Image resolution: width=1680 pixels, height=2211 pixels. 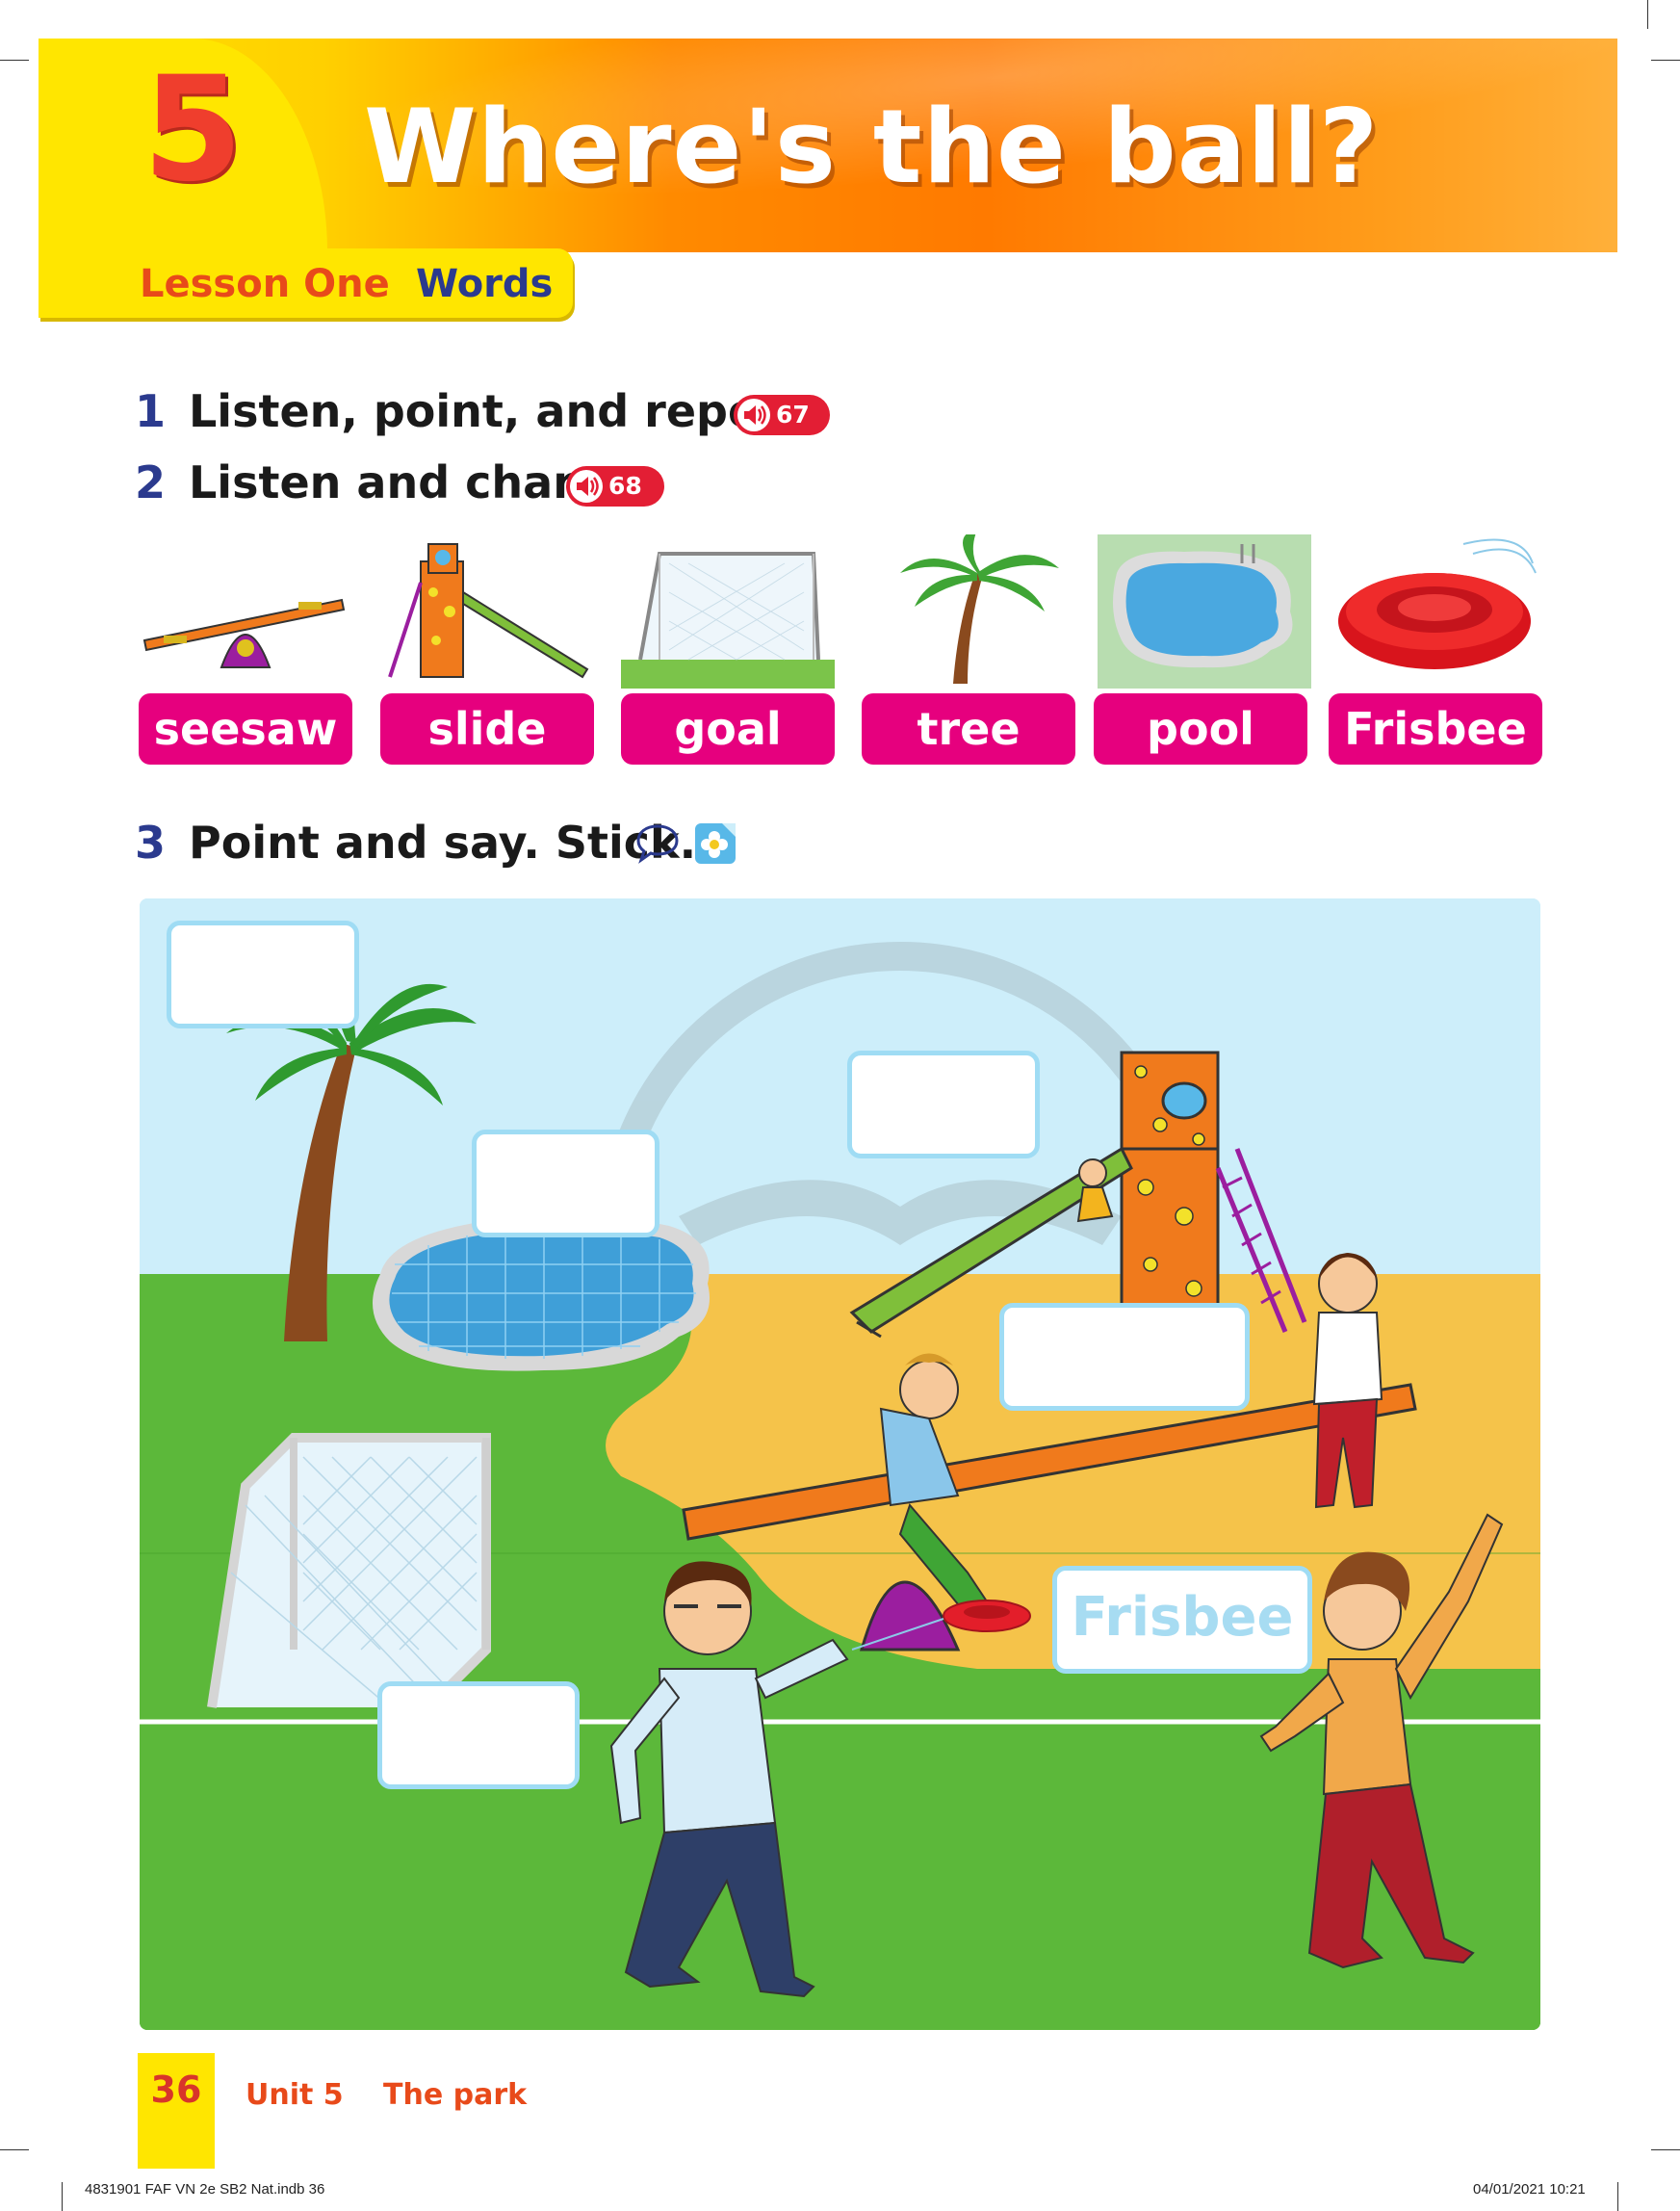 I want to click on audio-track-badge: 67, so click(x=782, y=415).